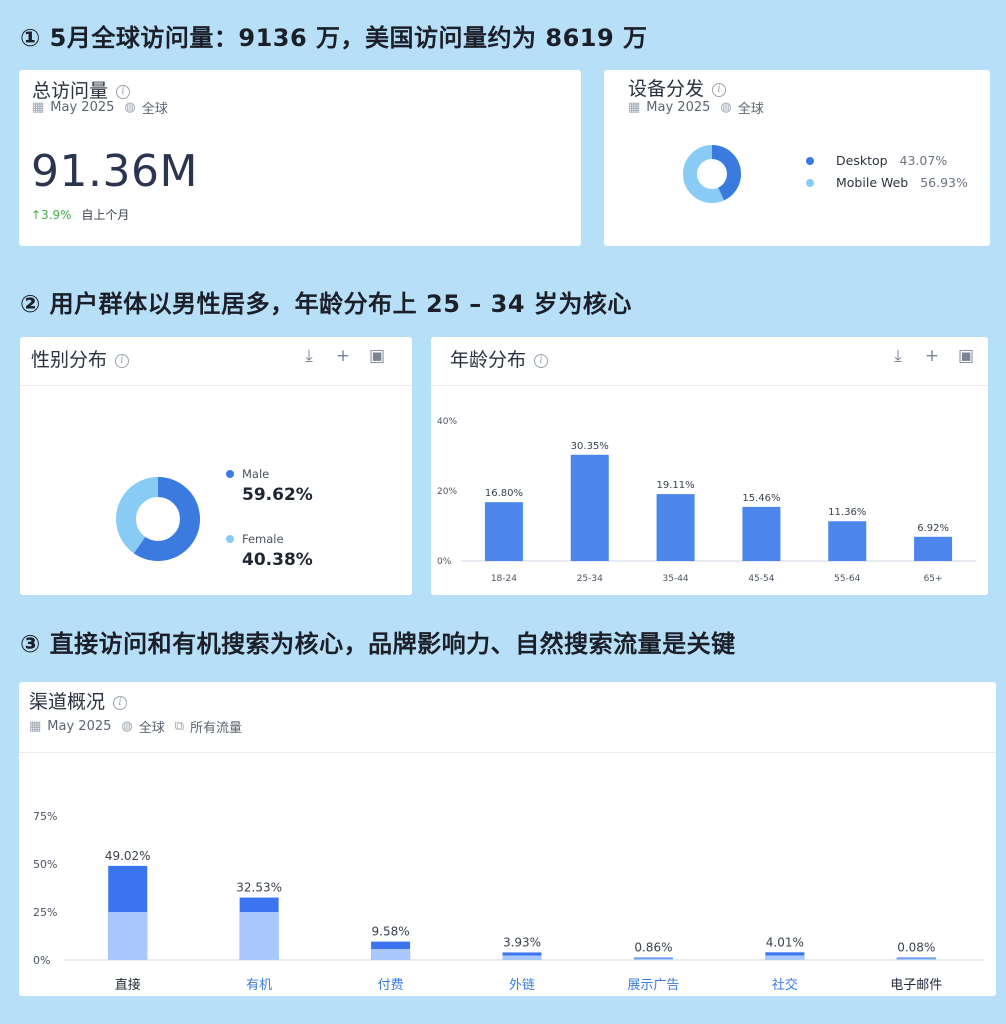 The image size is (1006, 1024). I want to click on section-3-heading: ③ 直接访问和有机搜索为核心，品牌影响力、自然搜索流量是关键, so click(378, 644).